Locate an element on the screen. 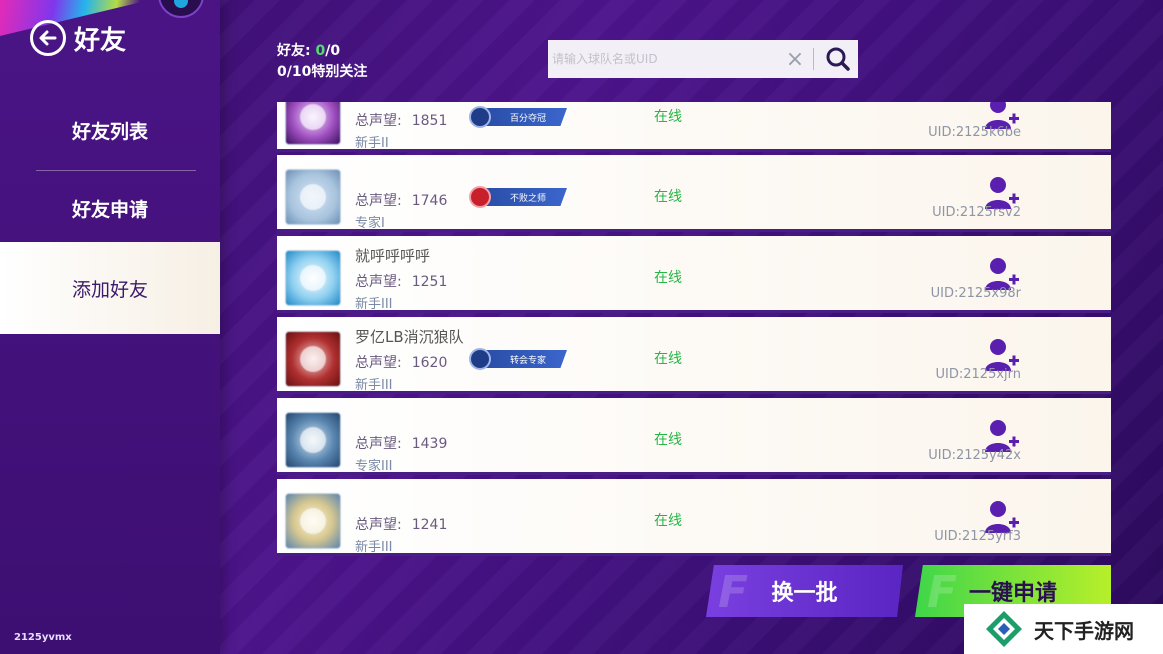  user-uid: UID:2125k6be is located at coordinates (974, 132).